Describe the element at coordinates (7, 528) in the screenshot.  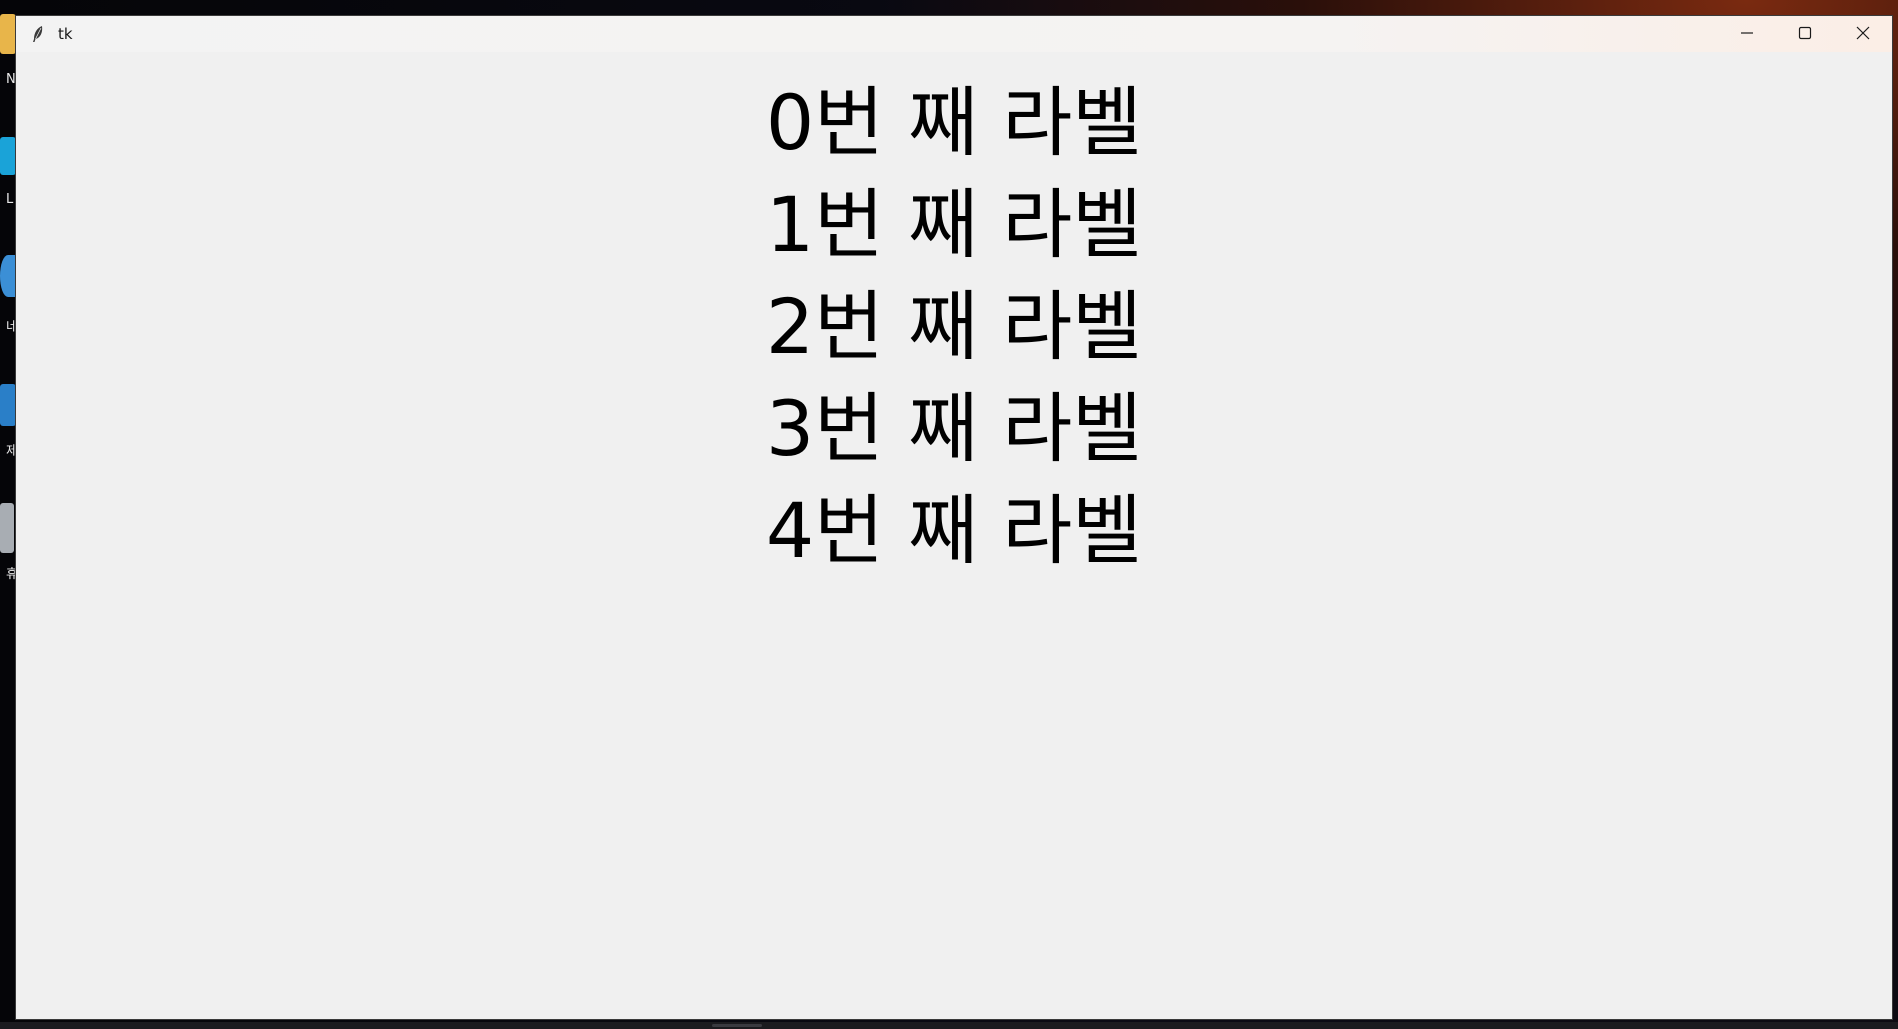
I see `recycle-bin-icon` at that location.